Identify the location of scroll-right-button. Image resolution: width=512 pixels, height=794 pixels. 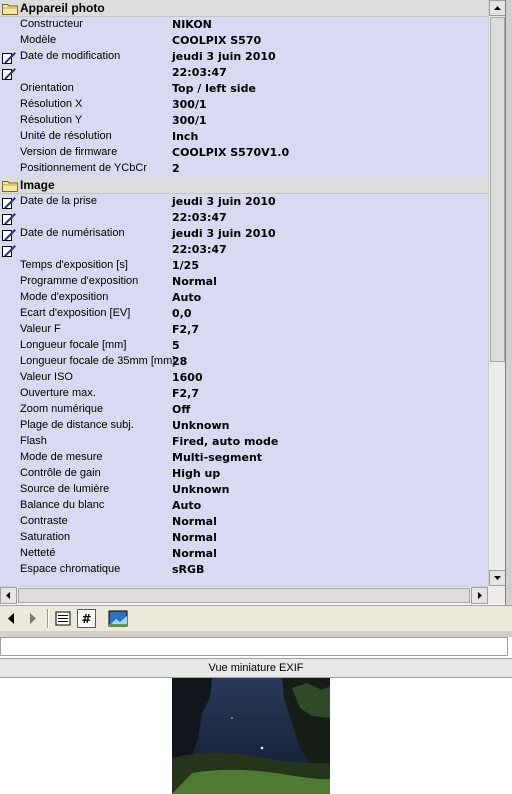
(479, 595).